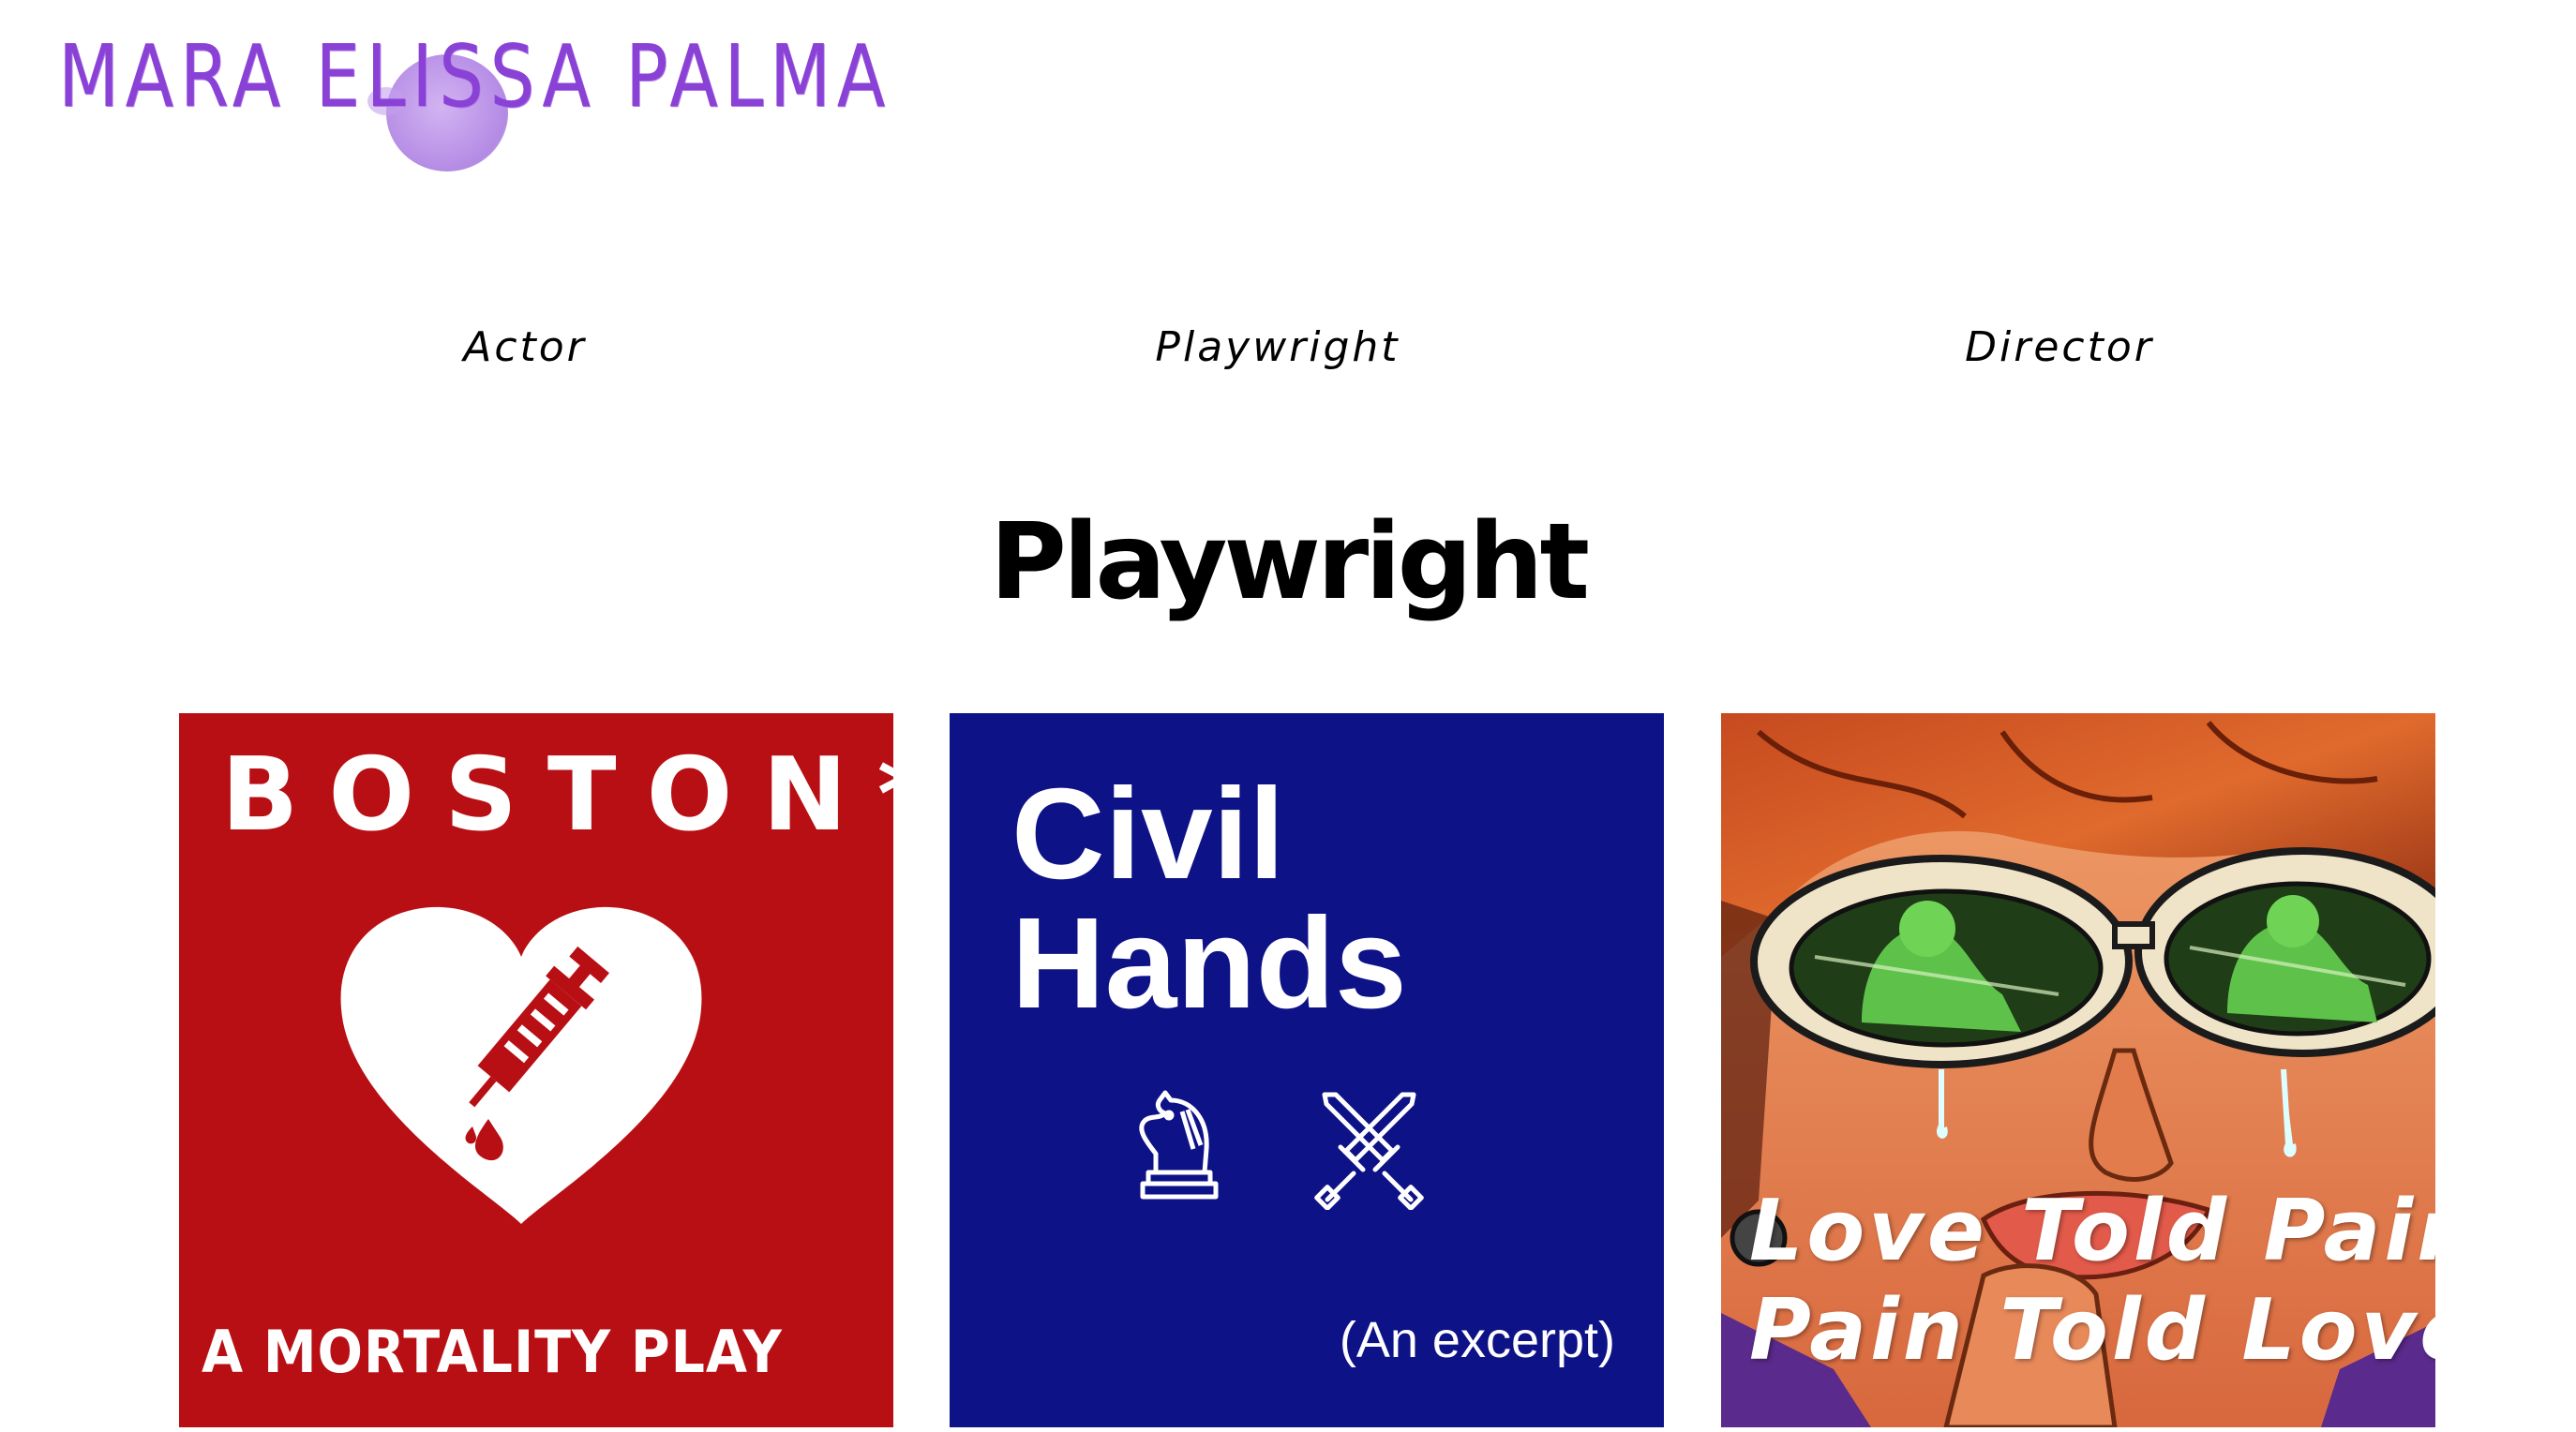 The image size is (2576, 1432). Describe the element at coordinates (475, 76) in the screenshot. I see `logo-text: MARA ELISSA PALMA` at that location.